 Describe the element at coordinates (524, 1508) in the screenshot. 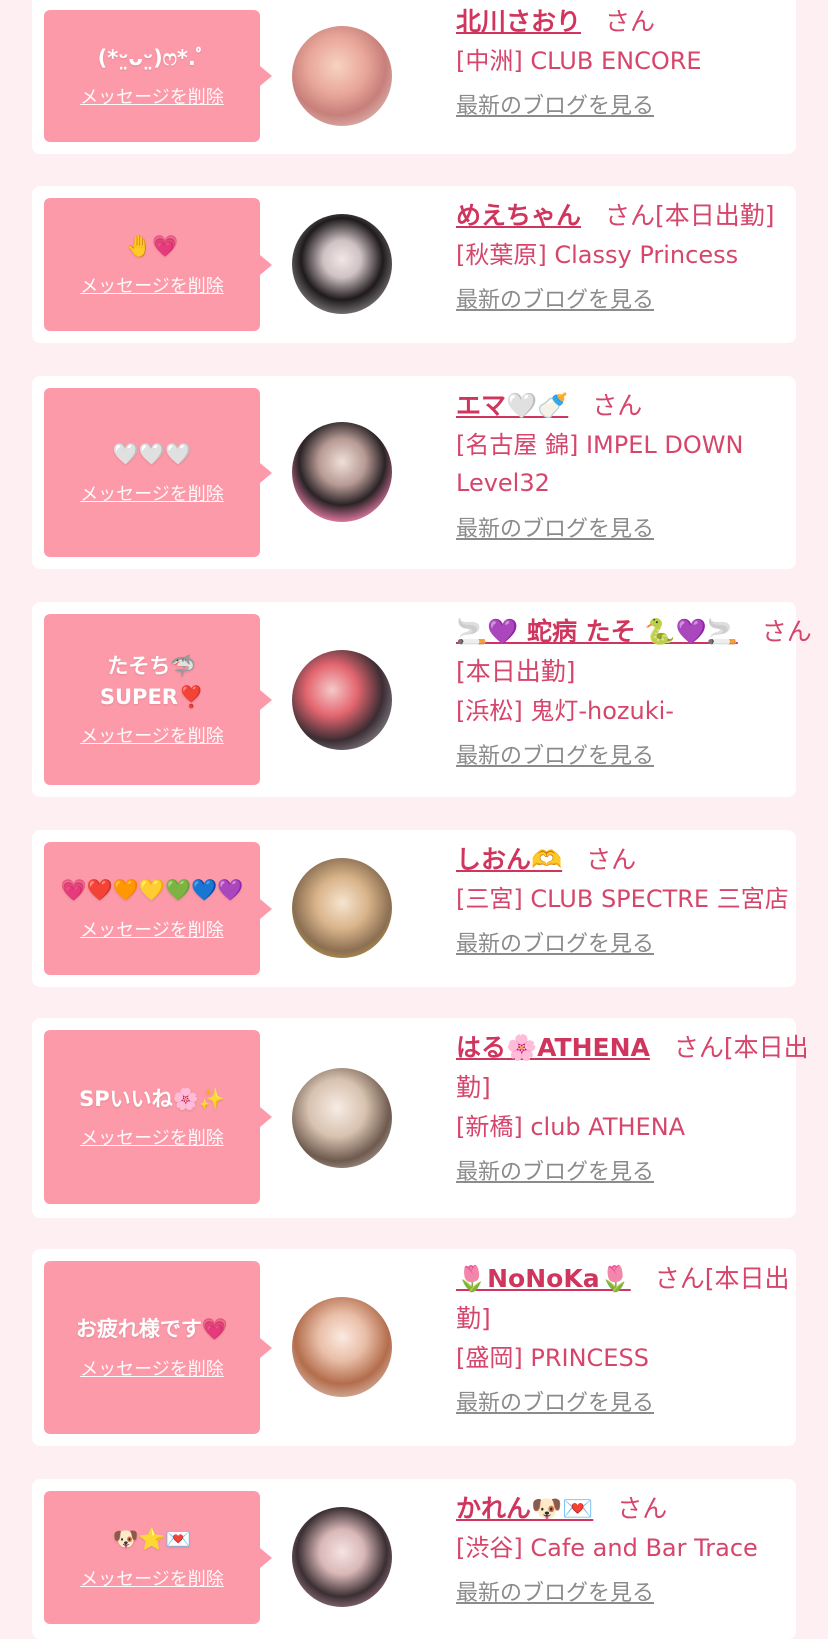

I see `cast-name-link: かれん🐶💌` at that location.